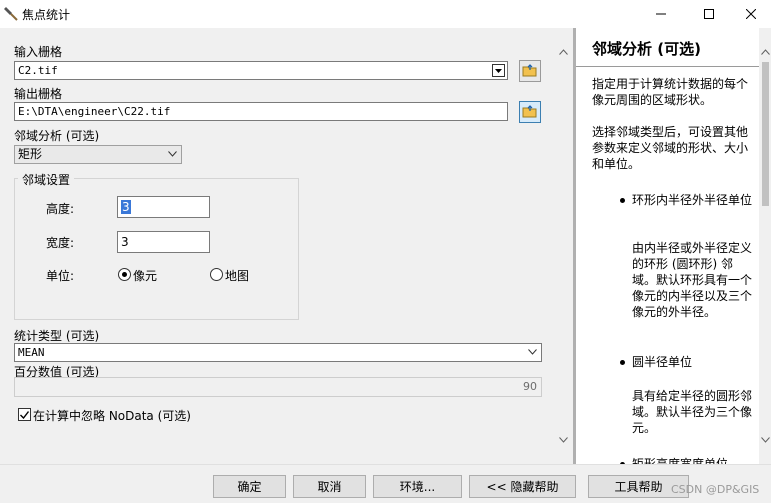 The height and width of the screenshot is (503, 771). Describe the element at coordinates (145, 275) in the screenshot. I see `units-cell-label: 像元` at that location.